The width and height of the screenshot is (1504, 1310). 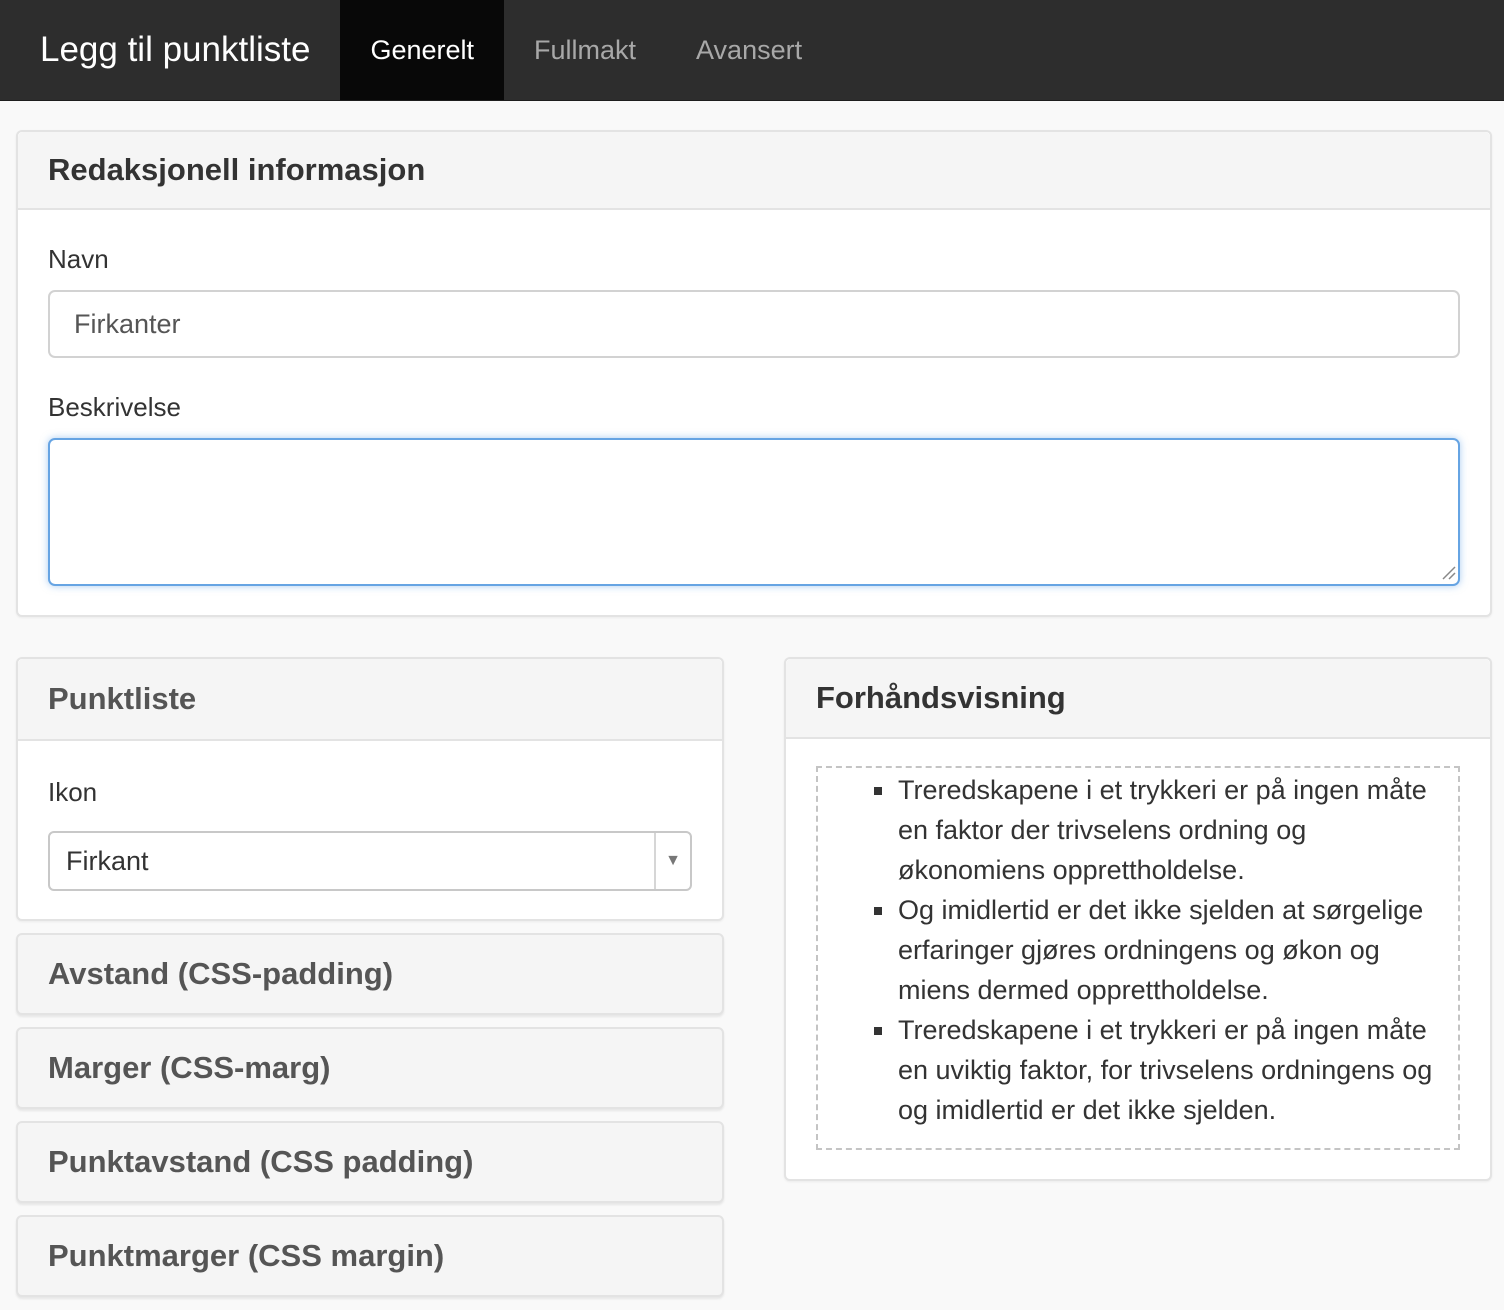 What do you see at coordinates (370, 974) in the screenshot?
I see `padding-section: Avstand (CSS-padding)` at bounding box center [370, 974].